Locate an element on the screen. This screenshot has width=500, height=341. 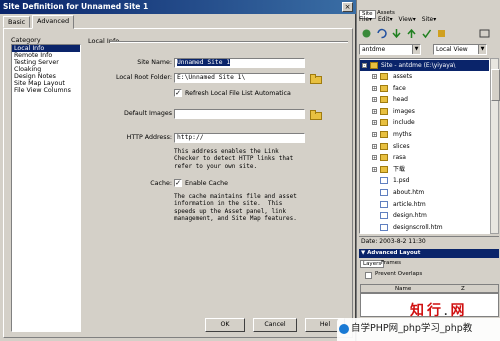
category-remote-info: Remote Info is located at coordinates (46, 55).